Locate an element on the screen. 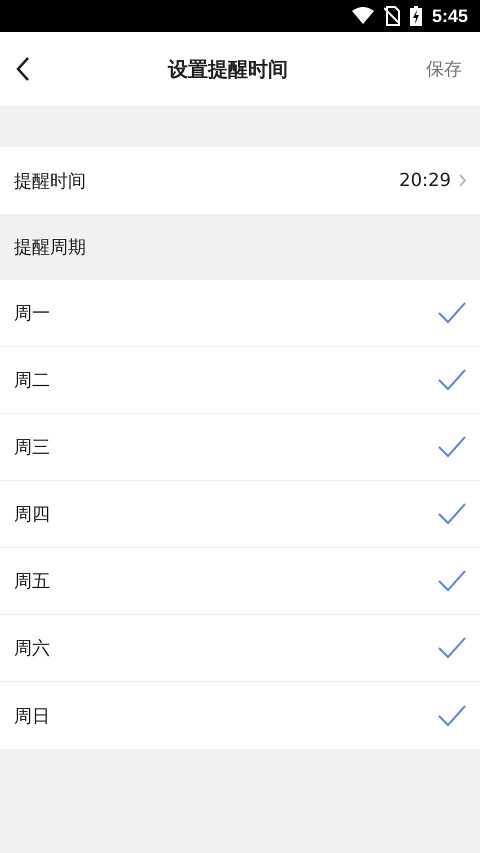 The image size is (480, 853). time-value: 20:29 is located at coordinates (425, 180).